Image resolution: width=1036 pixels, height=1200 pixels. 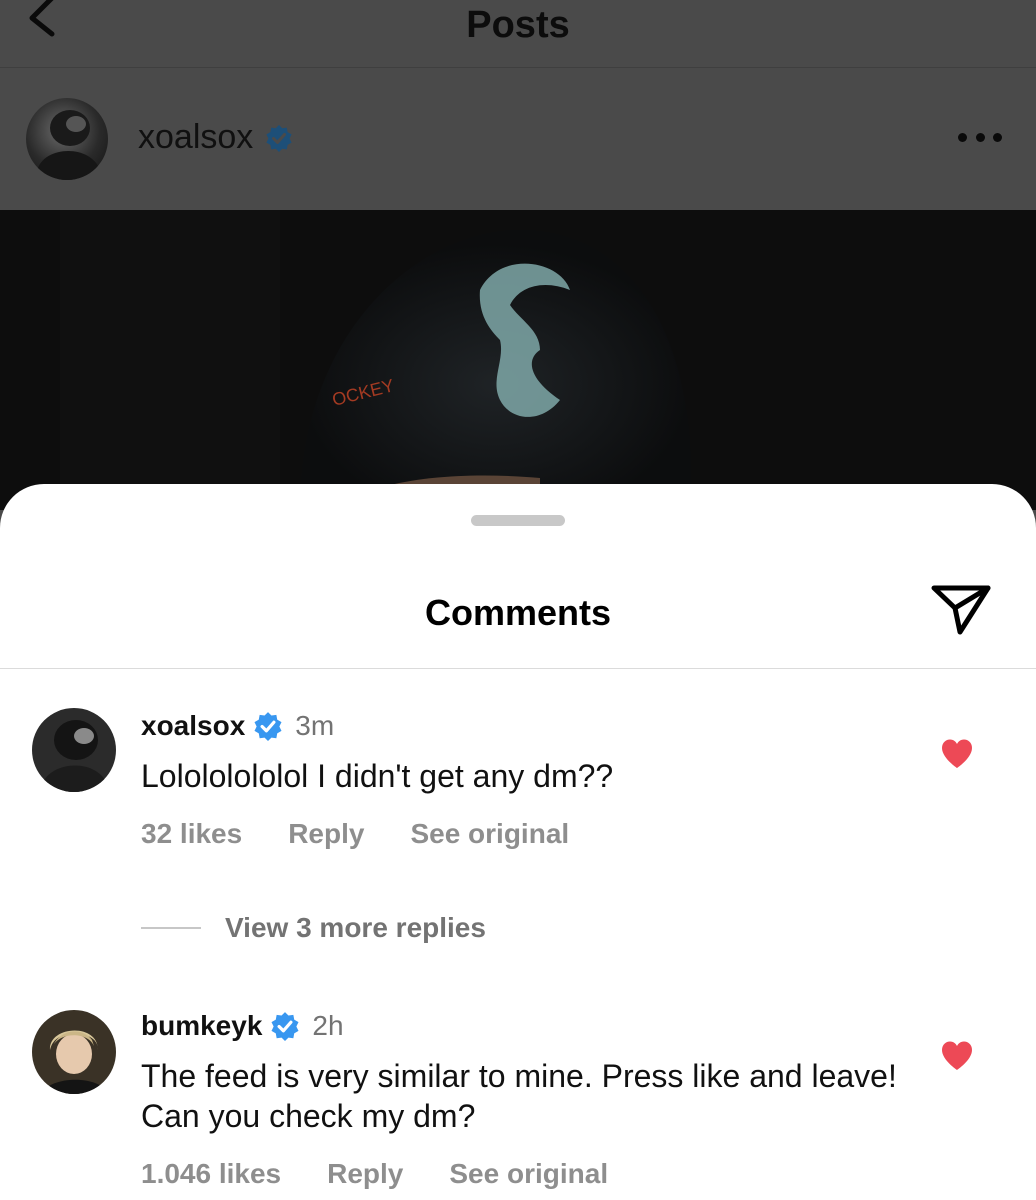 I want to click on comment-text: Lolololololol I didn't get any dm??, so click(x=377, y=776).